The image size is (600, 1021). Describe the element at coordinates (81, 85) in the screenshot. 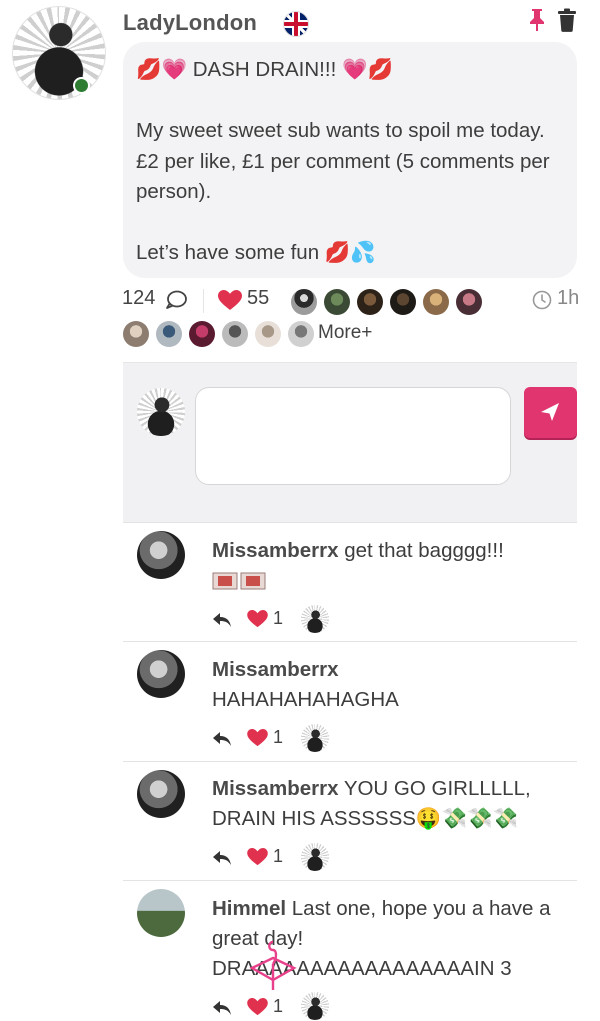

I see `online-status-indicator` at that location.